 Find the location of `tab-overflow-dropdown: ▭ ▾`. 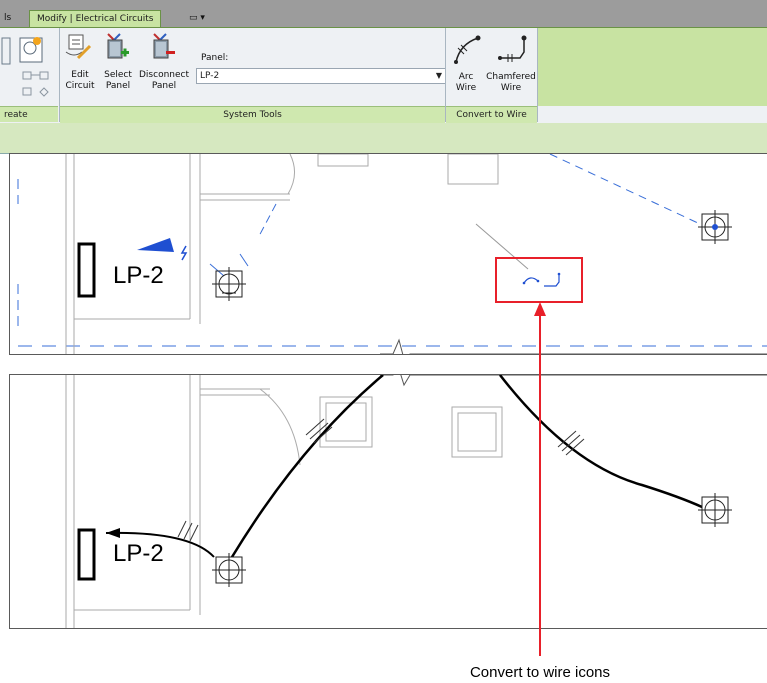

tab-overflow-dropdown: ▭ ▾ is located at coordinates (197, 18).